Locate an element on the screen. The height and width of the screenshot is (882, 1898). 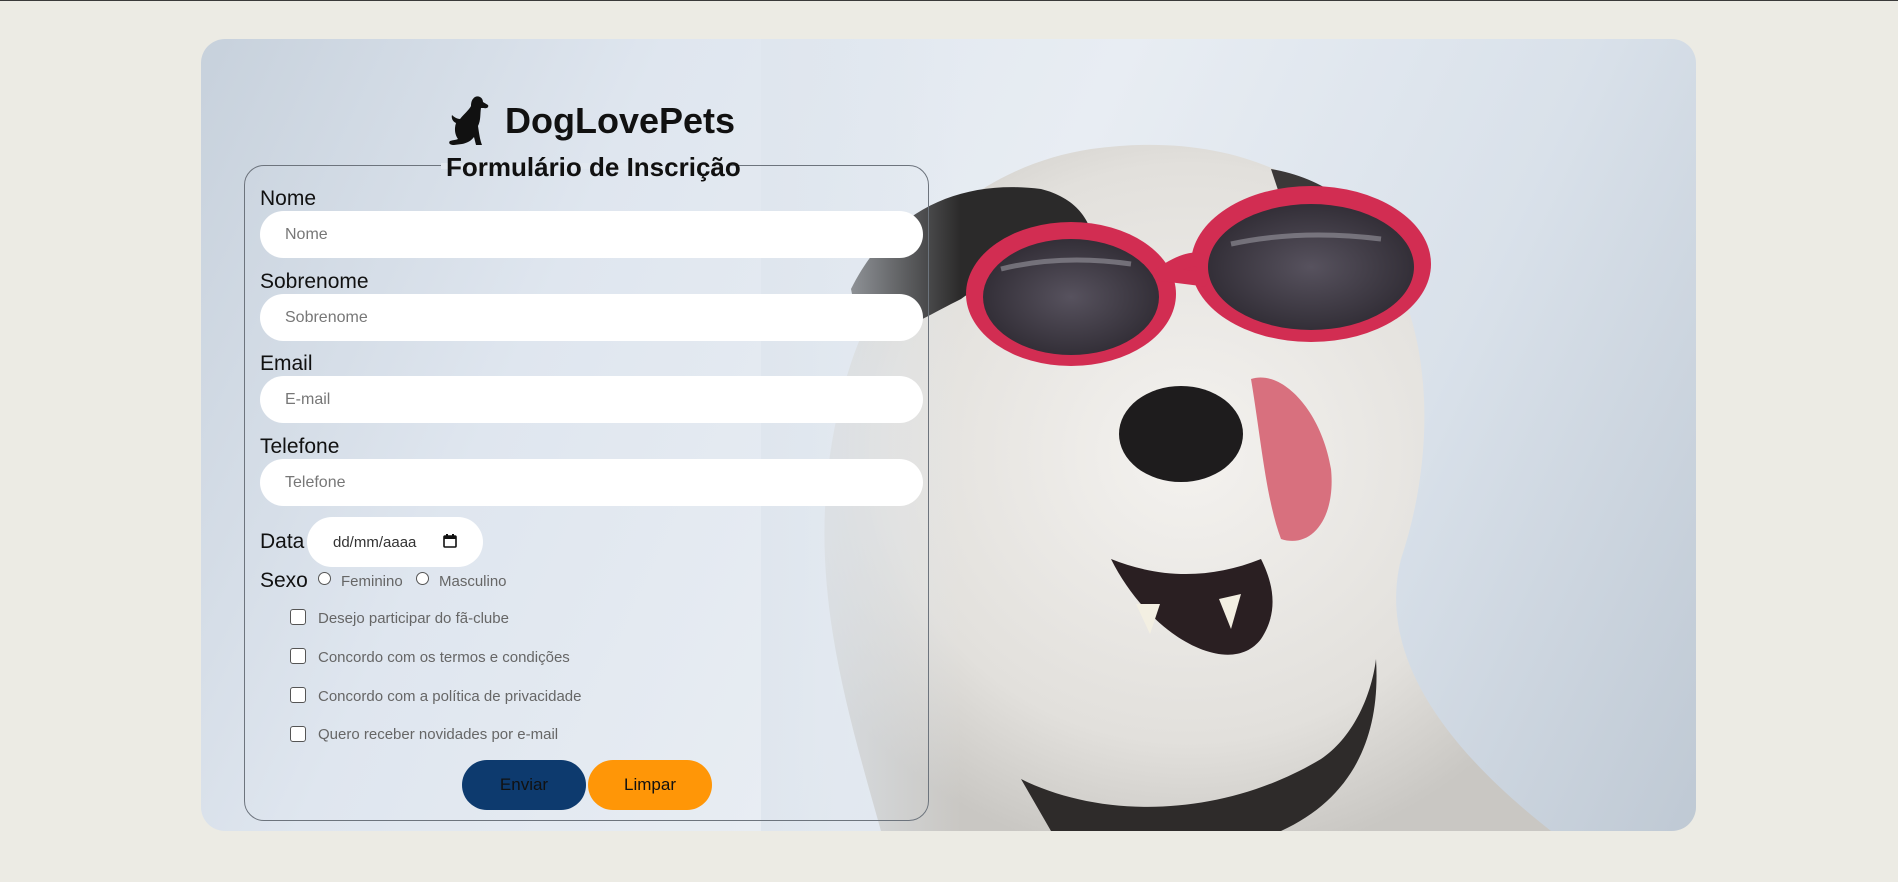
limpar-button: Limpar is located at coordinates (650, 785).